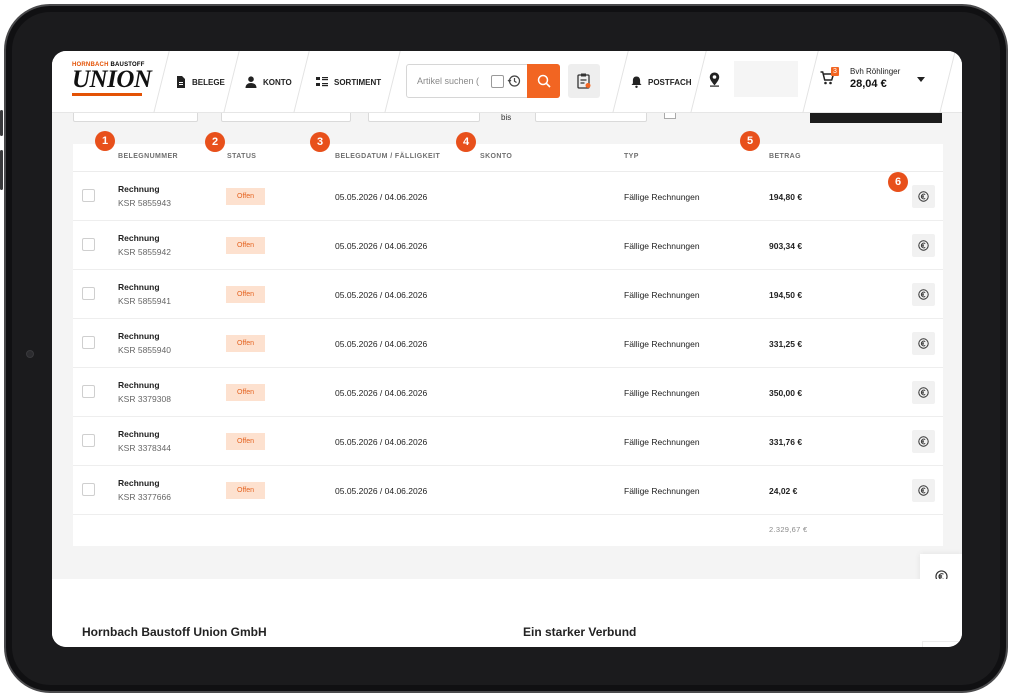  I want to click on document-number: KSR 3378344, so click(144, 448).